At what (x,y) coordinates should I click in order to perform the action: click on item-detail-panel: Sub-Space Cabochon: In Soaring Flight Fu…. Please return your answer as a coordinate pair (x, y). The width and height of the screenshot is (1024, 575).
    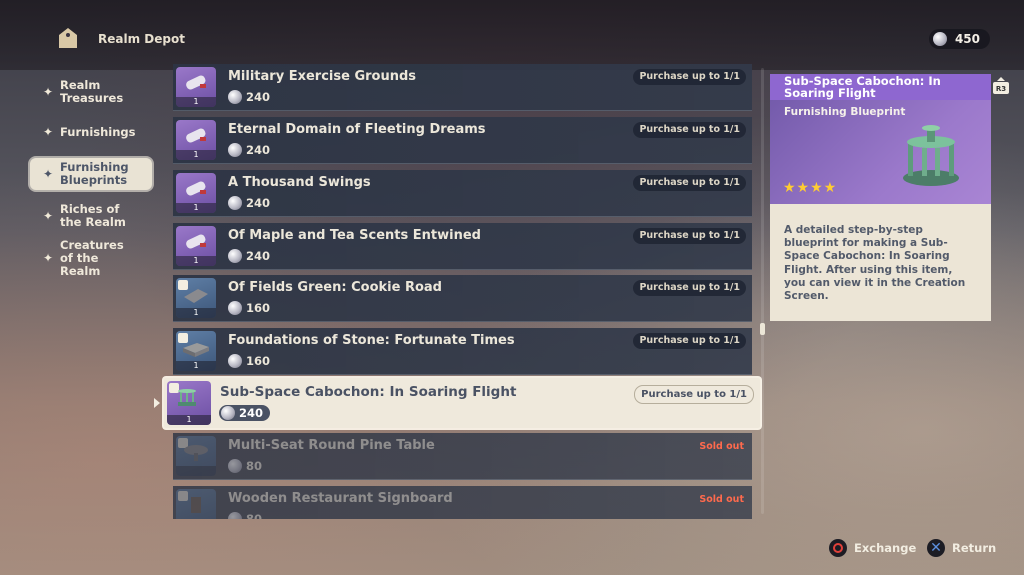
    Looking at the image, I should click on (880, 197).